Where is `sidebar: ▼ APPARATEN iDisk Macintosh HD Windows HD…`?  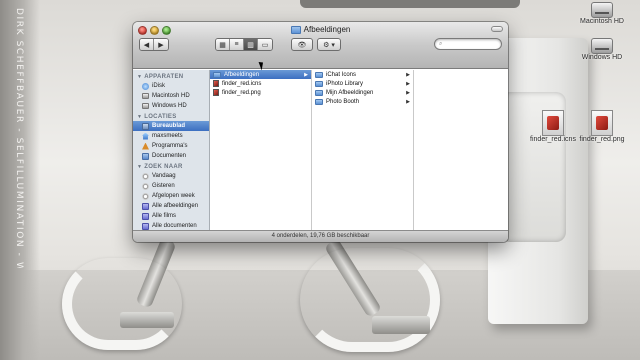
sidebar: ▼ APPARATEN iDisk Macintosh HD Windows HD… is located at coordinates (171, 150).